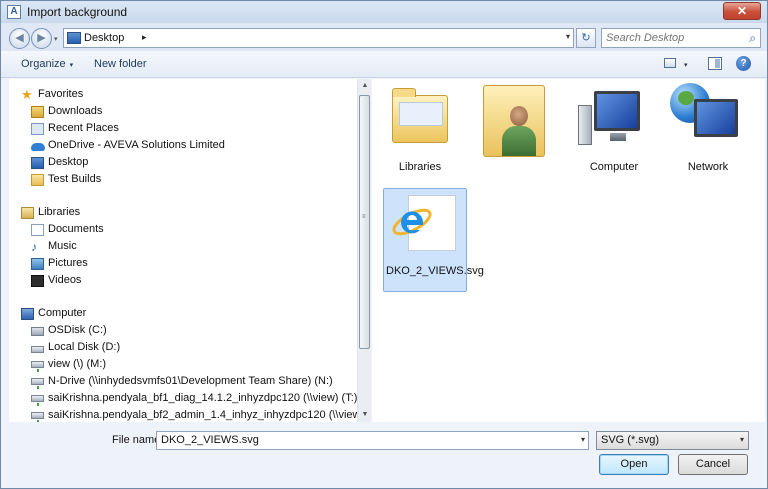 Image resolution: width=768 pixels, height=489 pixels. I want to click on file-name-value: DKO_2_VIEWS.svg, so click(210, 440).